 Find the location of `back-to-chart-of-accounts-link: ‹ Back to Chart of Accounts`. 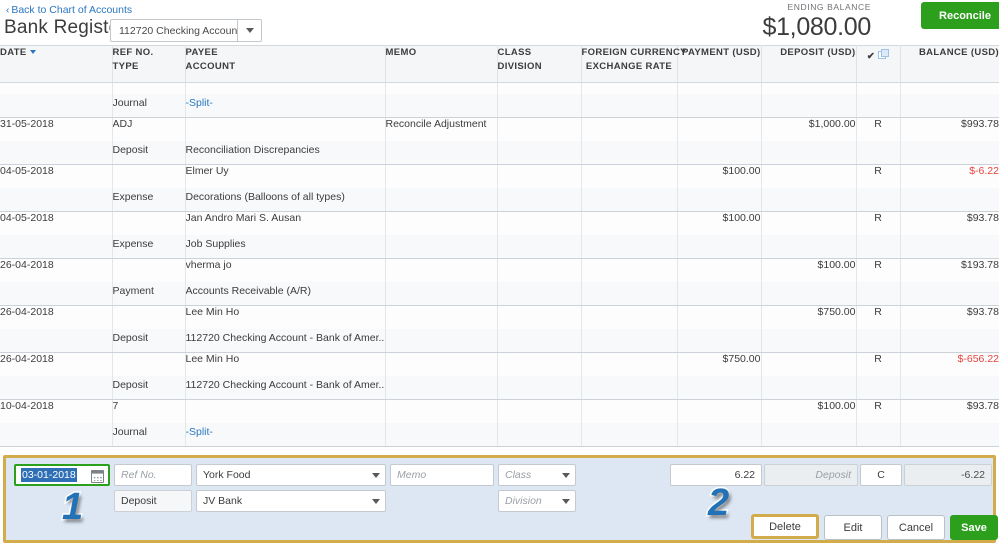

back-to-chart-of-accounts-link: ‹ Back to Chart of Accounts is located at coordinates (69, 10).